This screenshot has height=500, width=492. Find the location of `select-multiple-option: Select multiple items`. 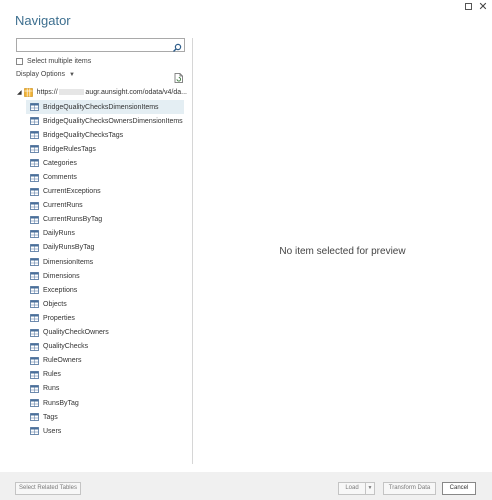

select-multiple-option: Select multiple items is located at coordinates (53, 61).